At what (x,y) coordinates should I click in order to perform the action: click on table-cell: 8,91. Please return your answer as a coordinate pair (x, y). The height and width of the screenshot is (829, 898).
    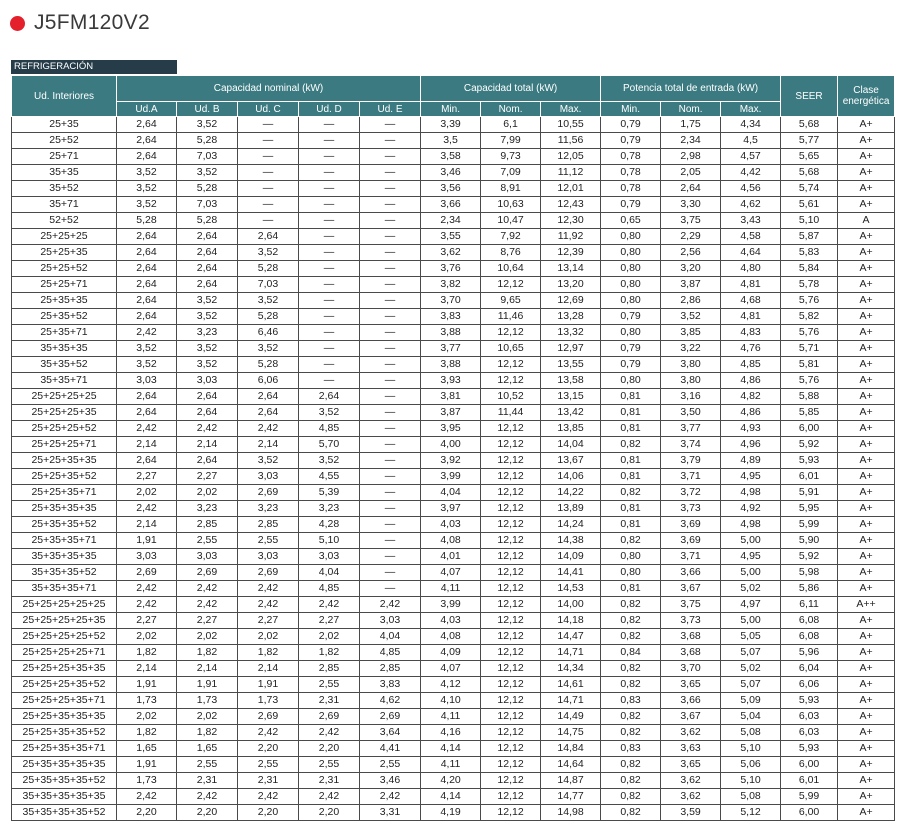
    Looking at the image, I should click on (511, 188).